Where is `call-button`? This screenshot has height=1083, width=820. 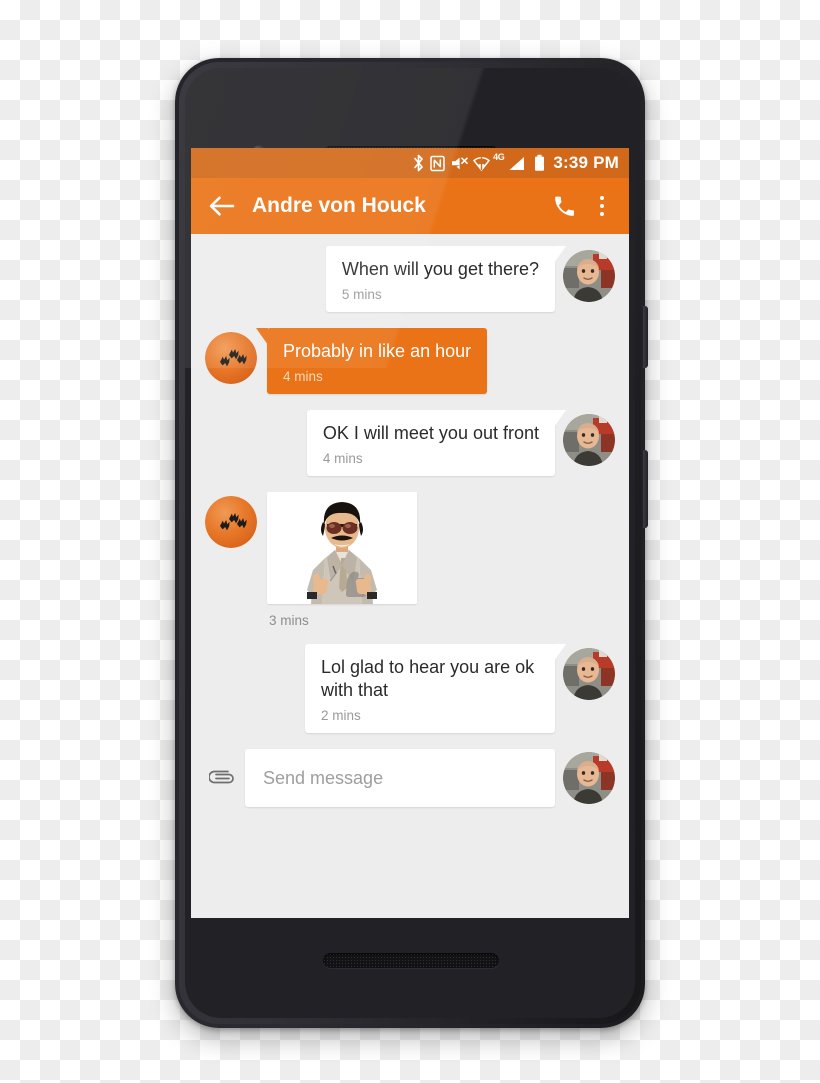 call-button is located at coordinates (564, 206).